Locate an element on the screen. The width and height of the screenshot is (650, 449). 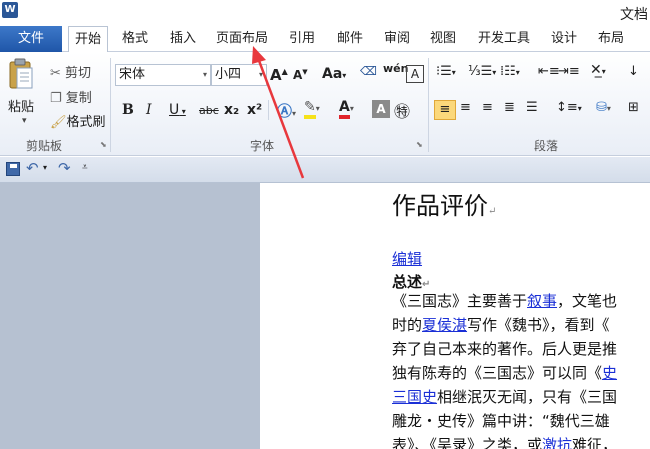
inline-link: 夏侯湛 is located at coordinates (444, 325).